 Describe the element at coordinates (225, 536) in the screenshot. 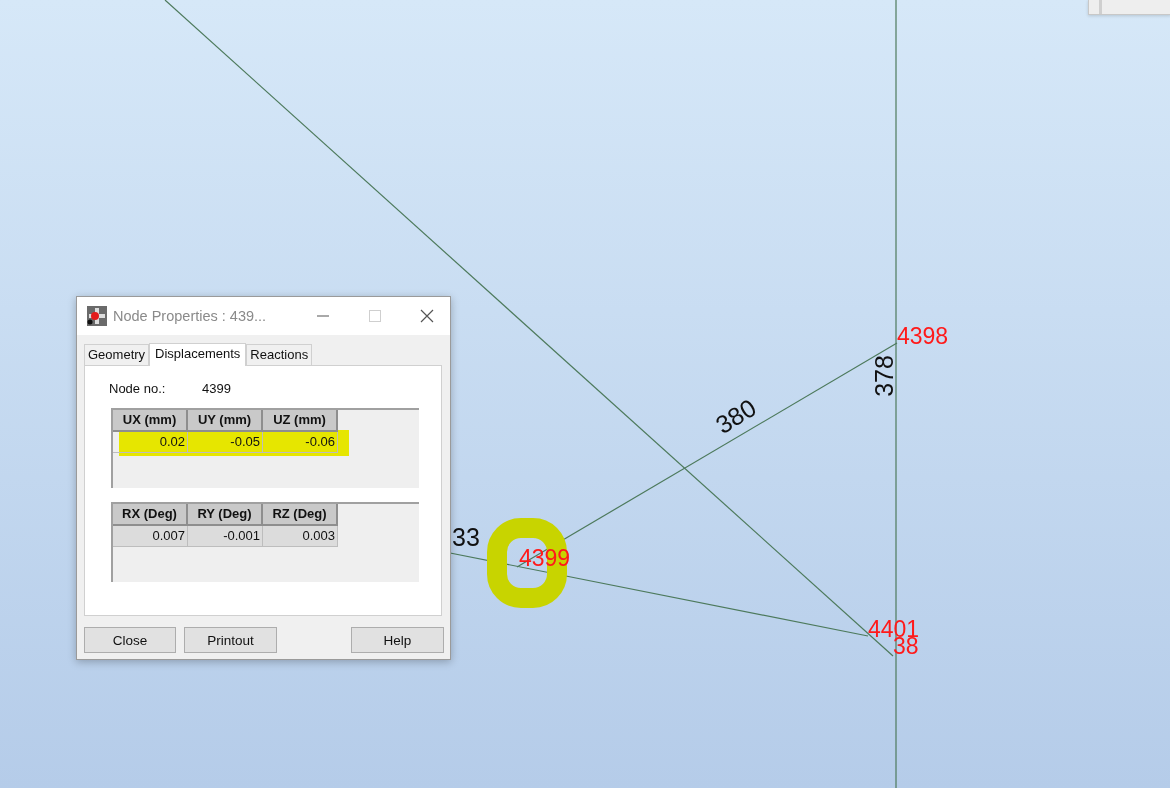

I see `table-cell: -0.001` at that location.